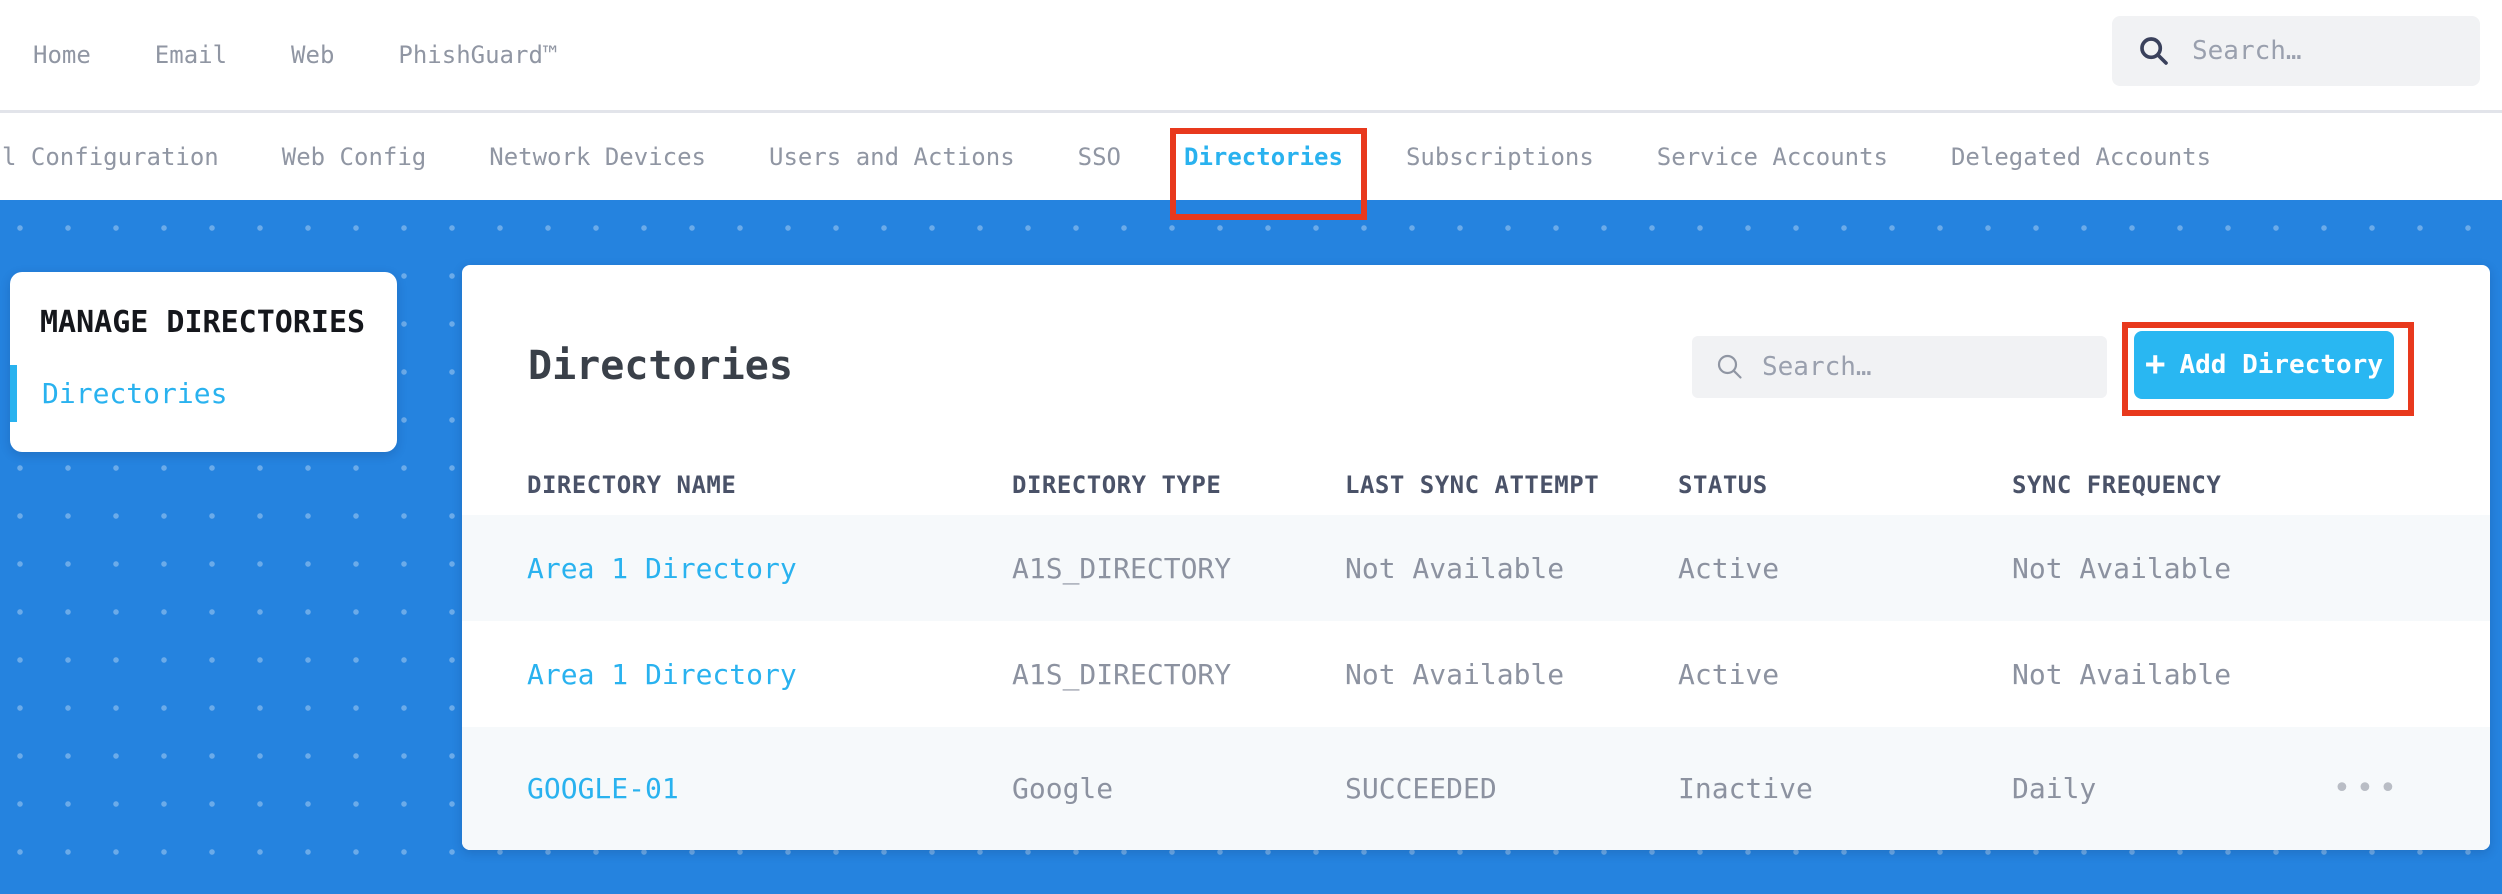  I want to click on col-header-directory-name: DIRECTORY NAME, so click(632, 485).